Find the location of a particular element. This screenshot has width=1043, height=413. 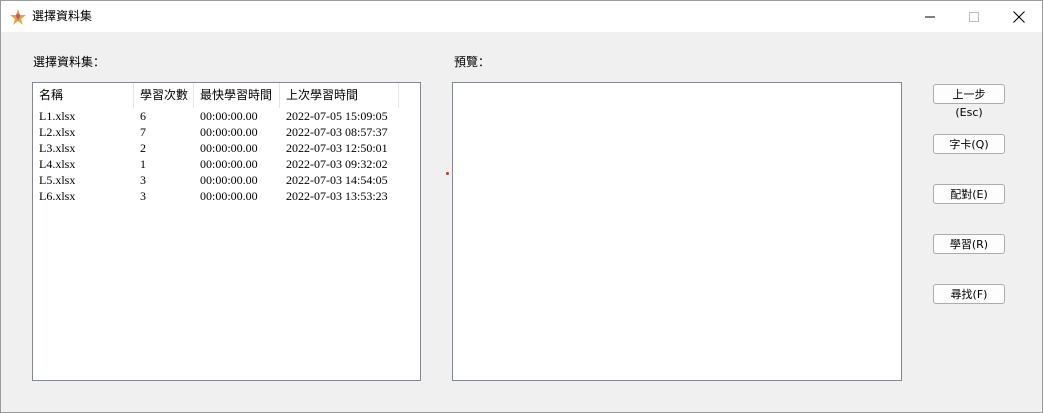

cell-last-studied: 2022-07-03 14:54:05 is located at coordinates (337, 180).